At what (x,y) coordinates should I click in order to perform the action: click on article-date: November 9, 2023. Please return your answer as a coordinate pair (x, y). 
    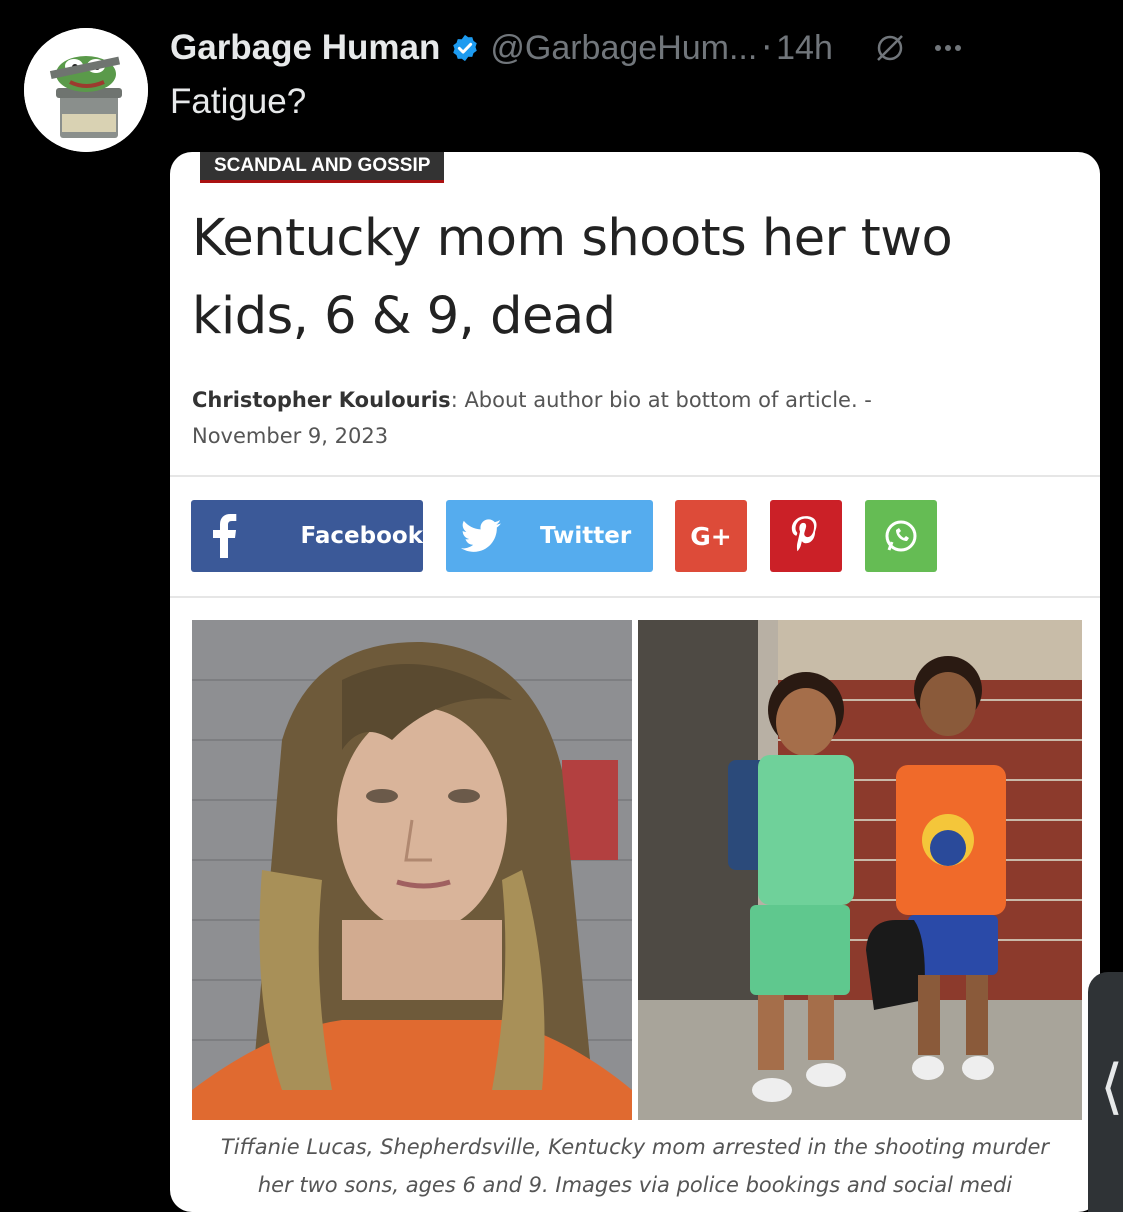
    Looking at the image, I should click on (290, 436).